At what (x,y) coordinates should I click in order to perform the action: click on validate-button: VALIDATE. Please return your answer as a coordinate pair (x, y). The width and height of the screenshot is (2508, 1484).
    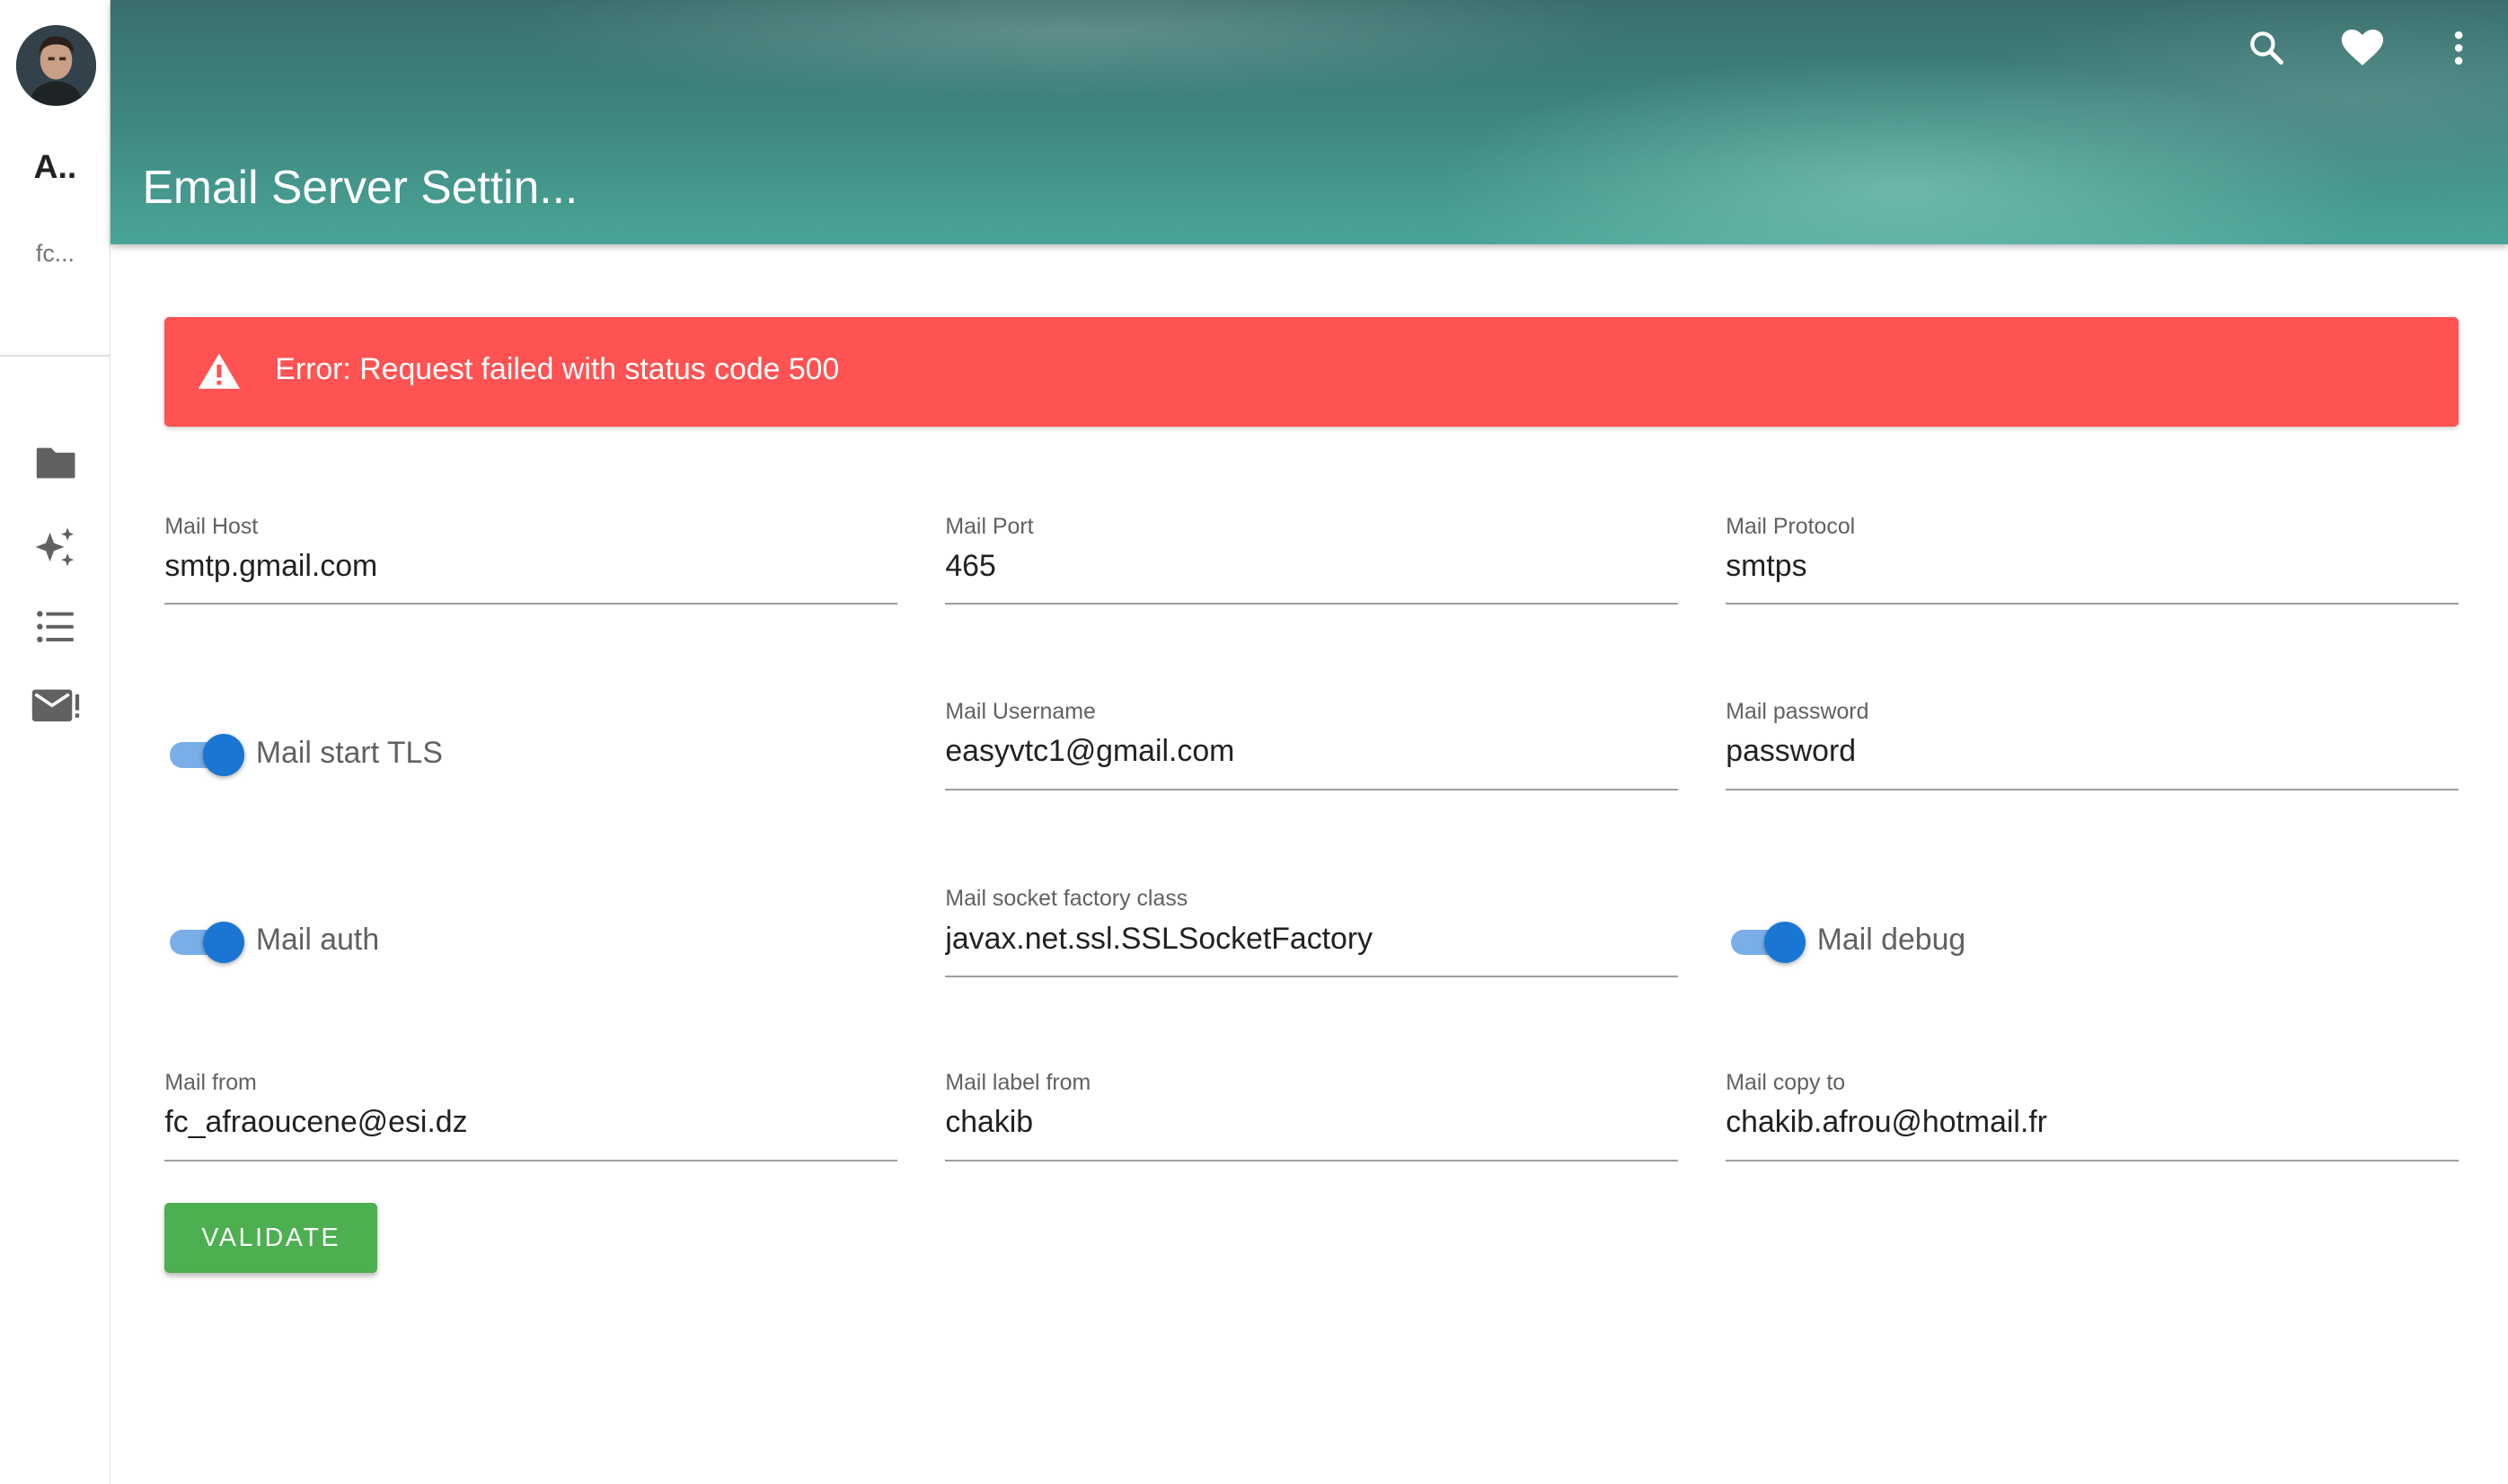
    Looking at the image, I should click on (271, 1238).